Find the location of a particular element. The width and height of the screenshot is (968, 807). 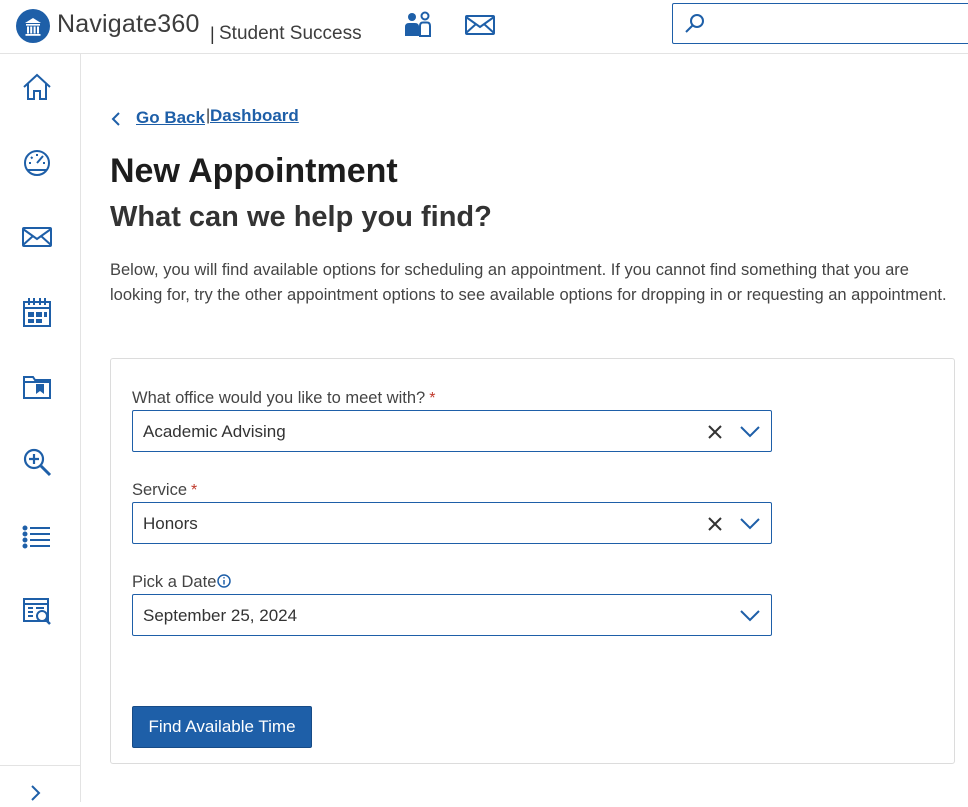

sidebar-item-messages is located at coordinates (37, 239).